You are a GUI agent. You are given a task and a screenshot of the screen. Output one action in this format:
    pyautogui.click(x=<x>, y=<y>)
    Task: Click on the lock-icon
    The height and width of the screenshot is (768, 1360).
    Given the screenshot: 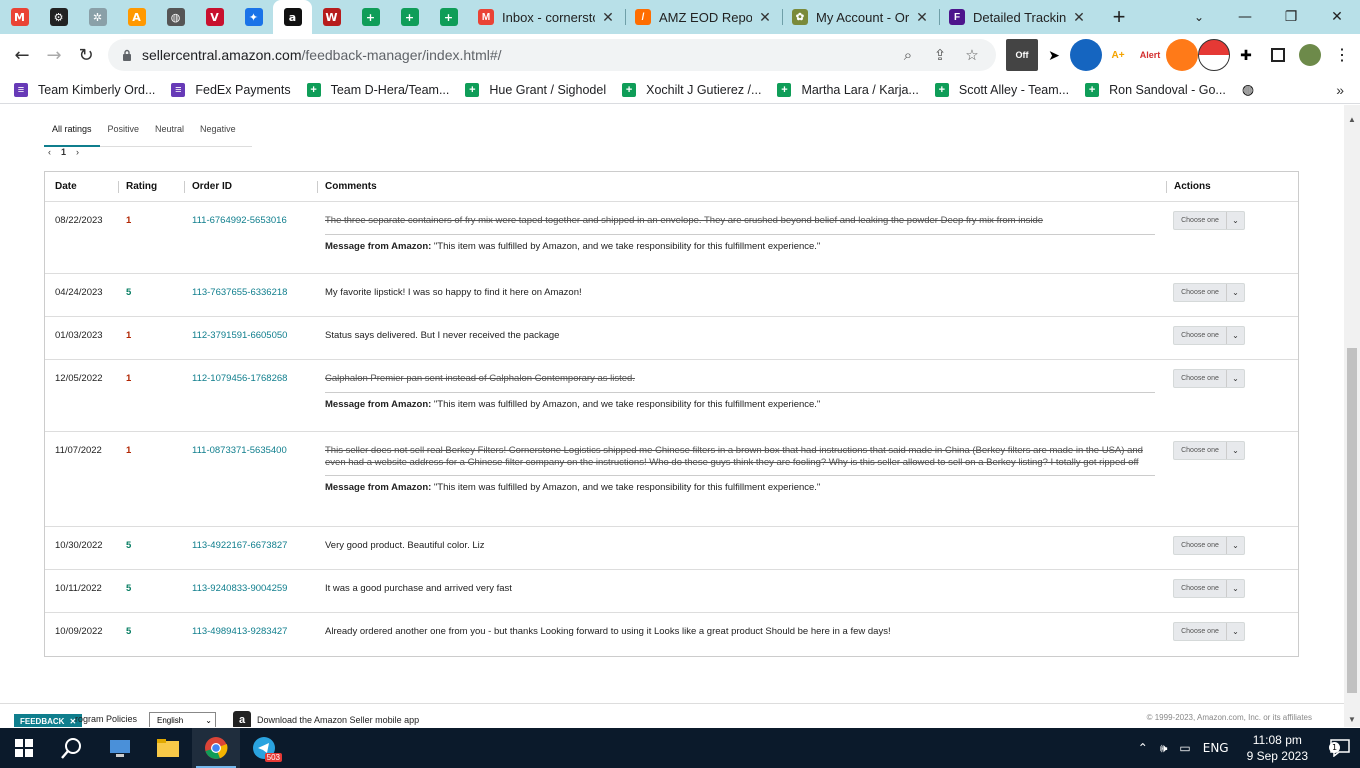 What is the action you would take?
    pyautogui.click(x=127, y=55)
    